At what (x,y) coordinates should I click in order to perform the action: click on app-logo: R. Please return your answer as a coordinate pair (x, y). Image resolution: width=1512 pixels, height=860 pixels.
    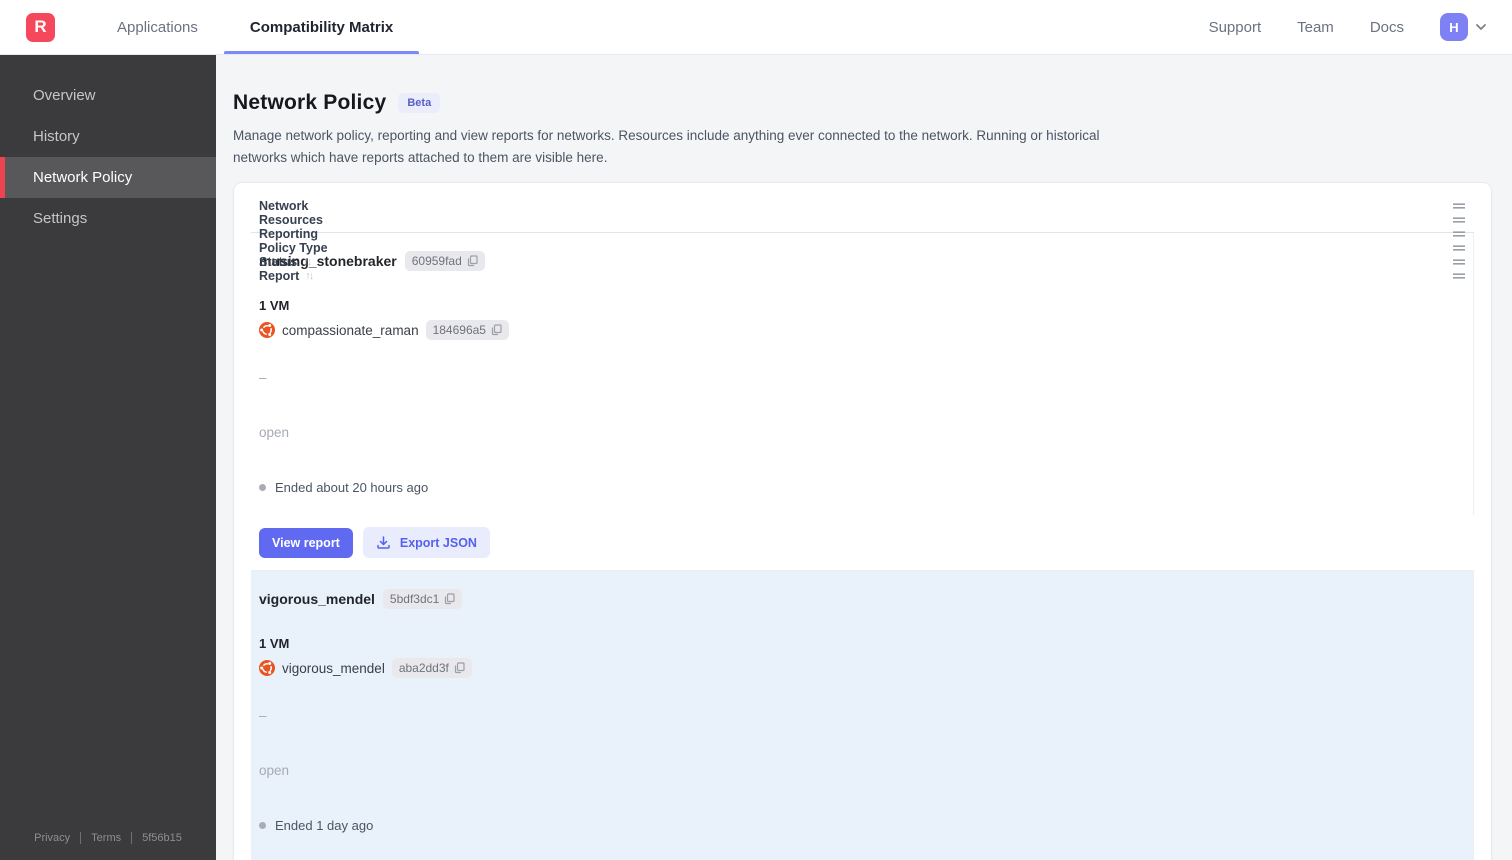
    Looking at the image, I should click on (40, 27).